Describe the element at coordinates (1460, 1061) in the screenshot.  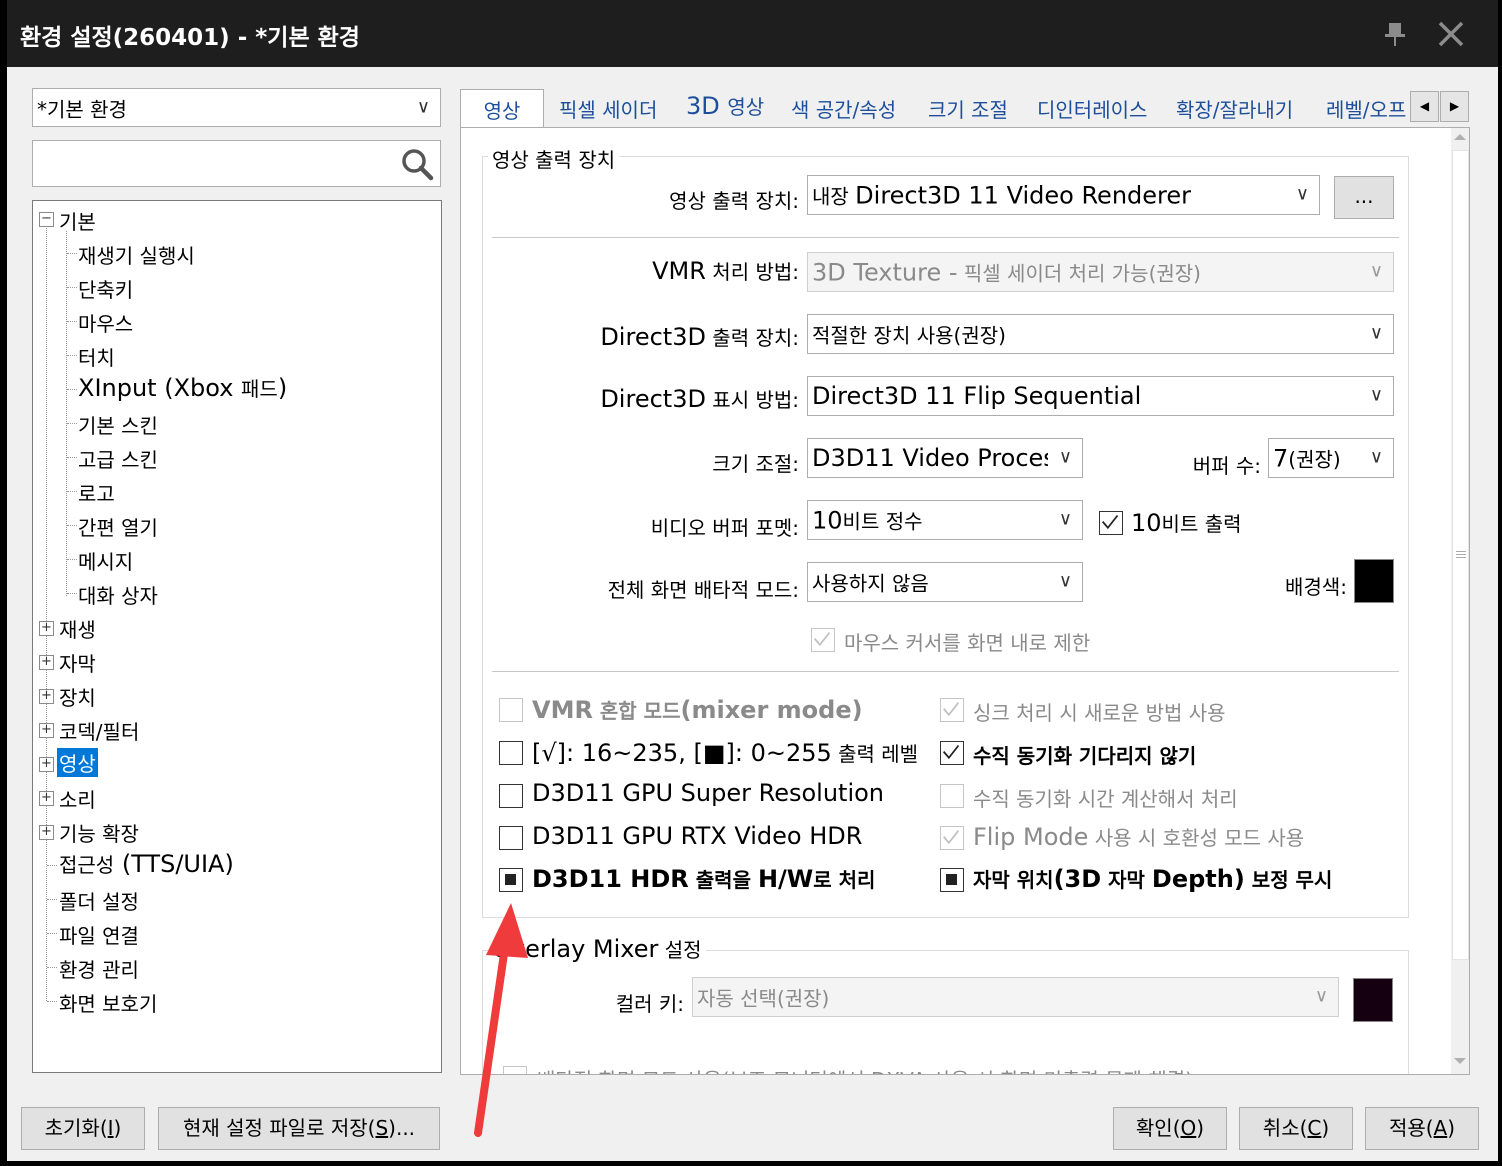
I see `scroll-down-icon` at that location.